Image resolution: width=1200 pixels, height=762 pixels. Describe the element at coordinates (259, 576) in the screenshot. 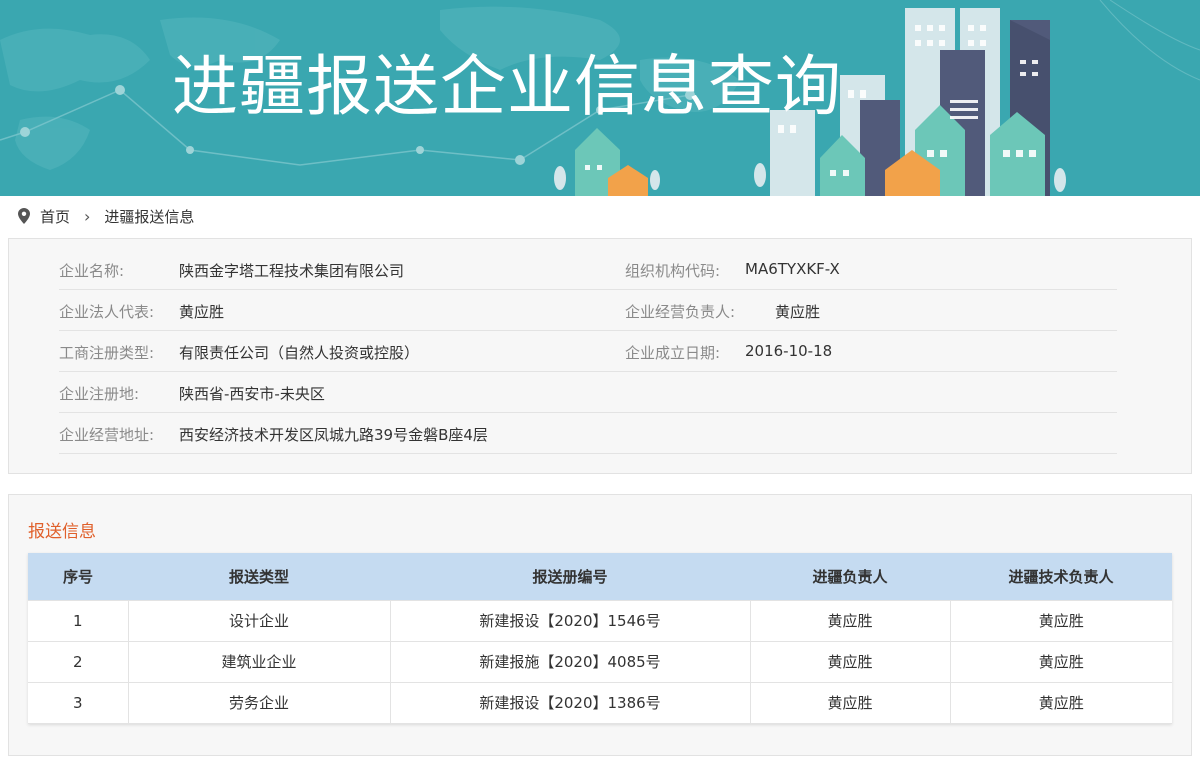

I see `column-header-type: 报送类型` at that location.